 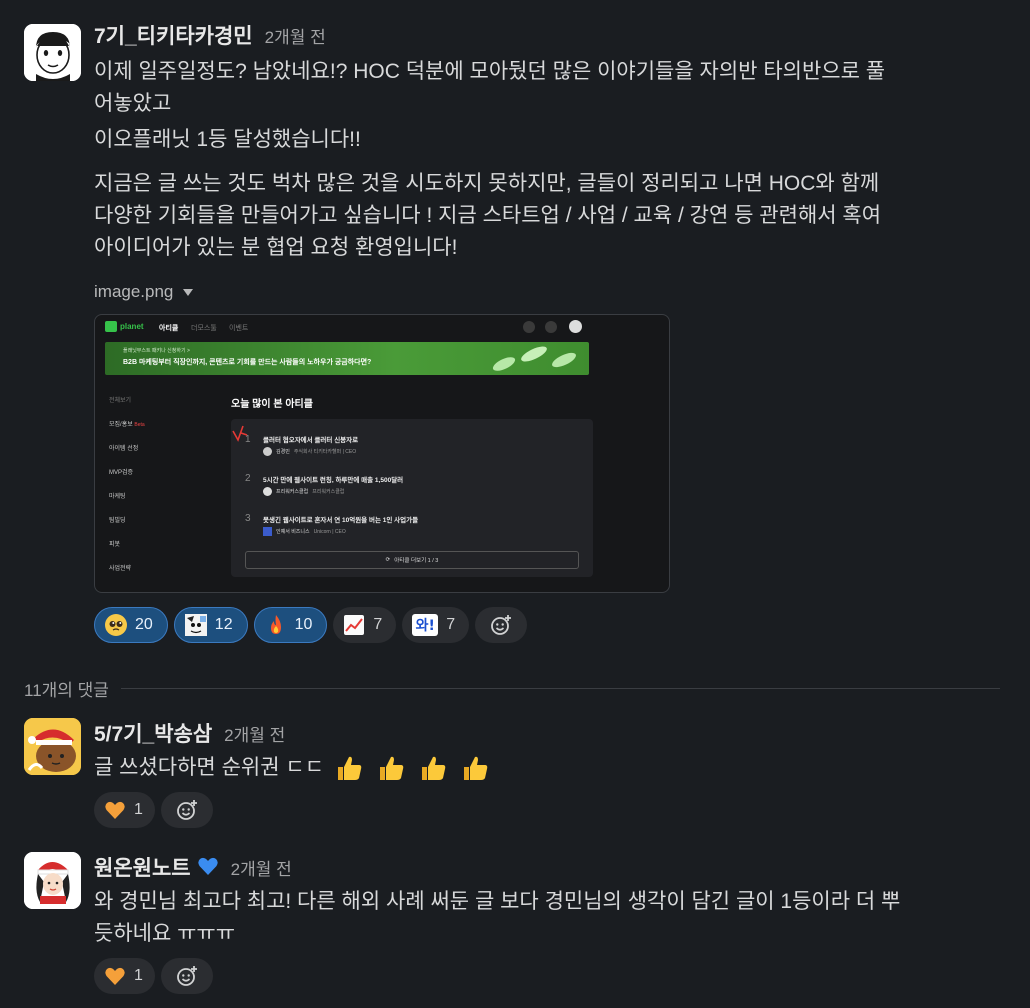 I want to click on sidebar-item: 모집/홍보 Beta, so click(x=127, y=431).